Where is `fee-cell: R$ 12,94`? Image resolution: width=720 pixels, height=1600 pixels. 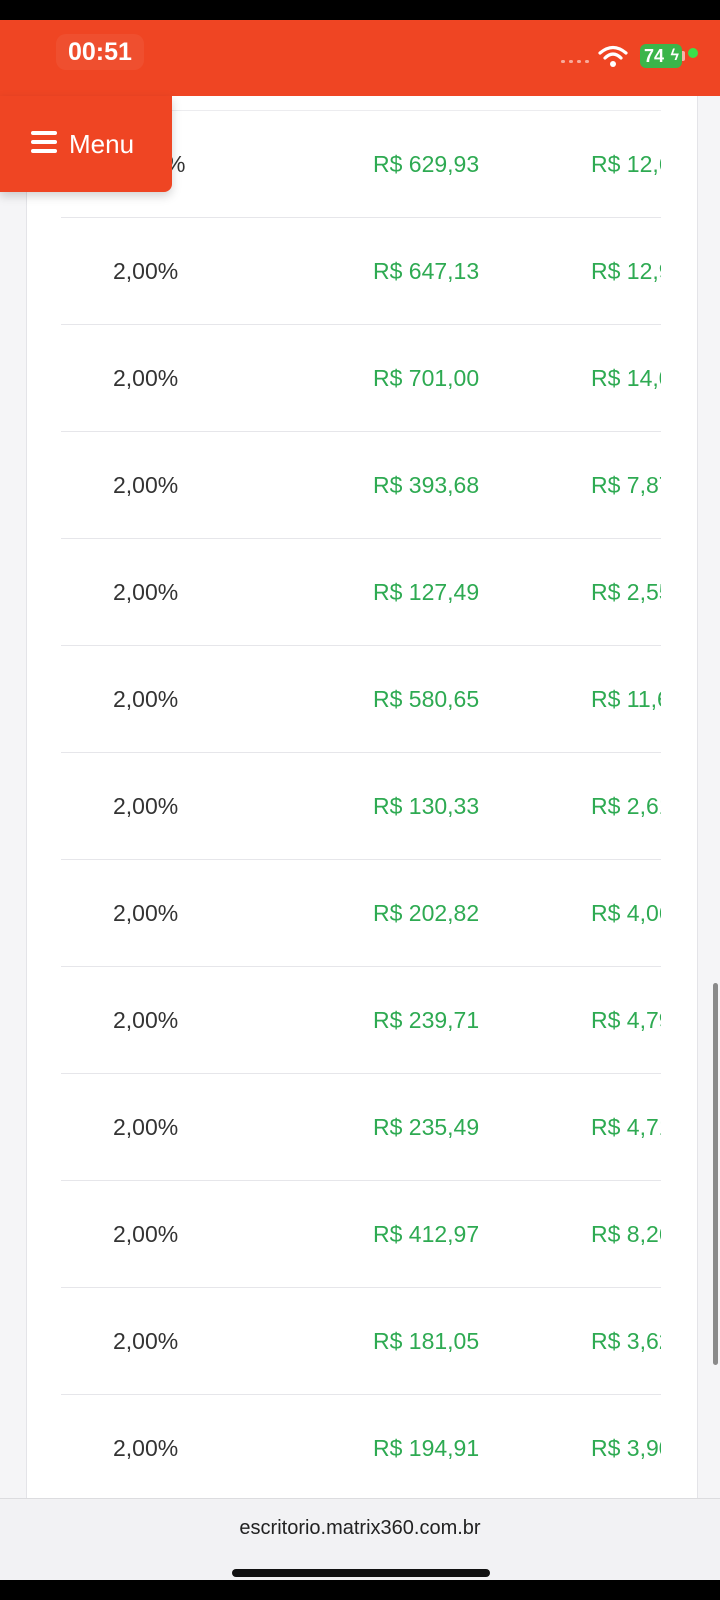
fee-cell: R$ 12,94 is located at coordinates (626, 271).